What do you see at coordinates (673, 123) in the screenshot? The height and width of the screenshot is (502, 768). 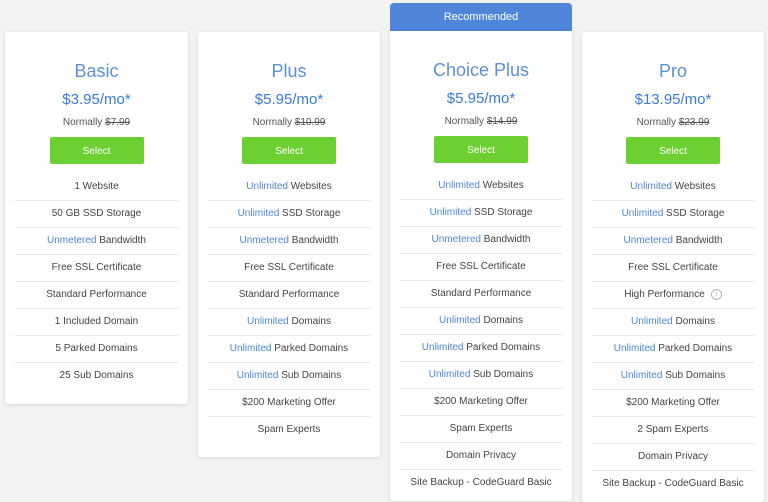 I see `normal-price: Normally $23.99` at bounding box center [673, 123].